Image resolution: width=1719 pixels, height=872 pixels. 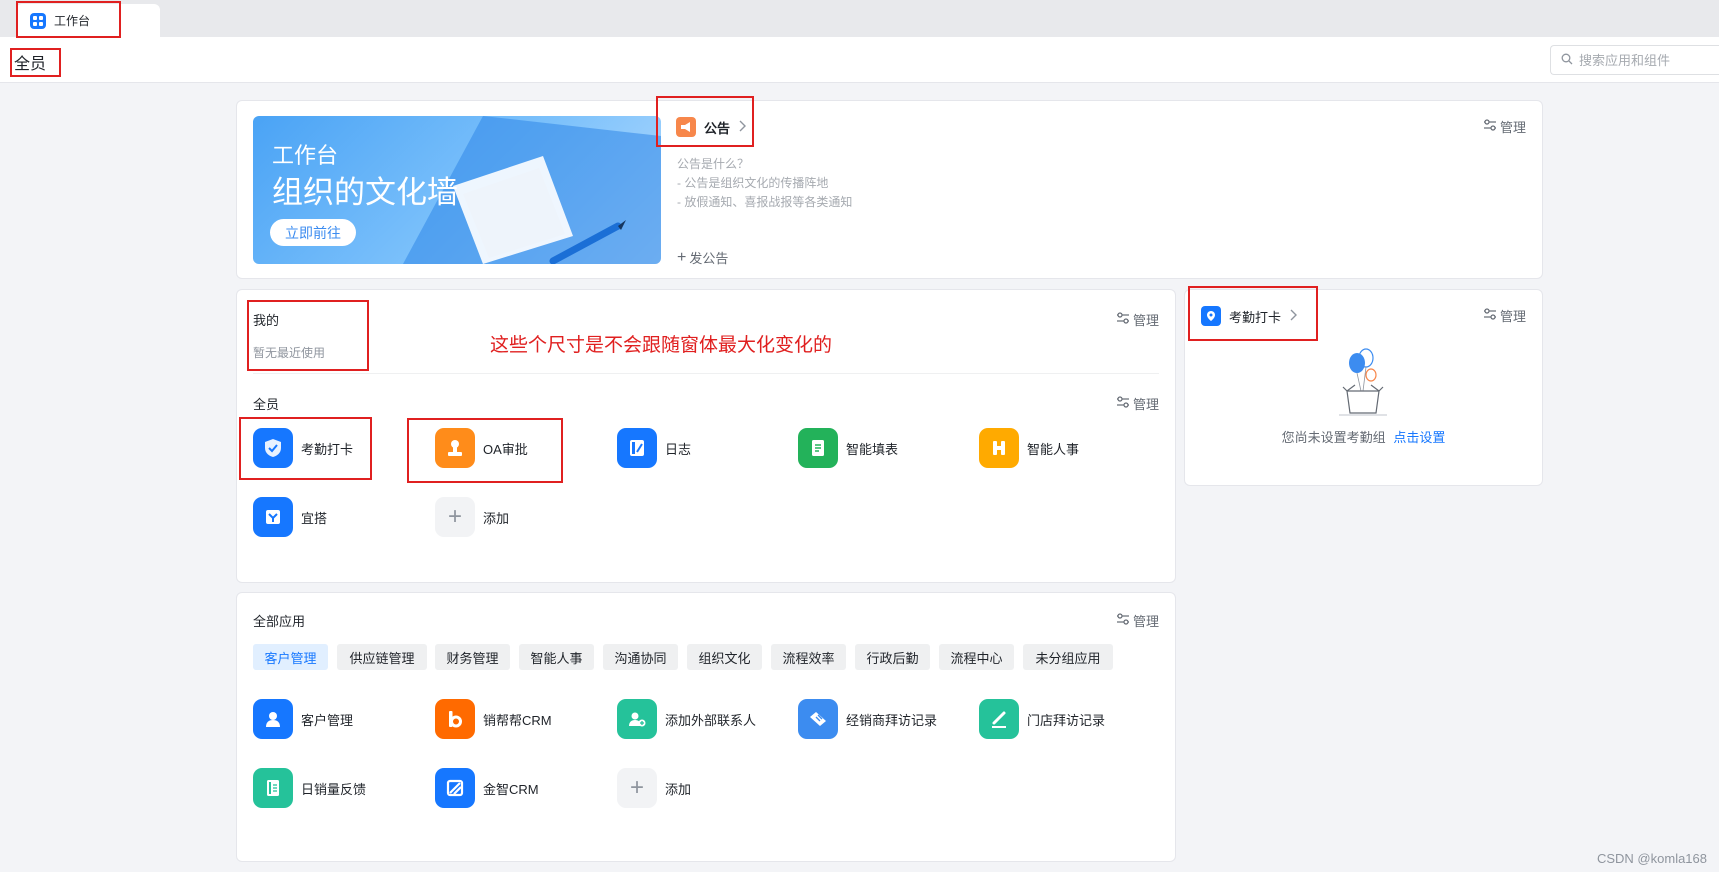 What do you see at coordinates (637, 719) in the screenshot?
I see `add-contact-icon` at bounding box center [637, 719].